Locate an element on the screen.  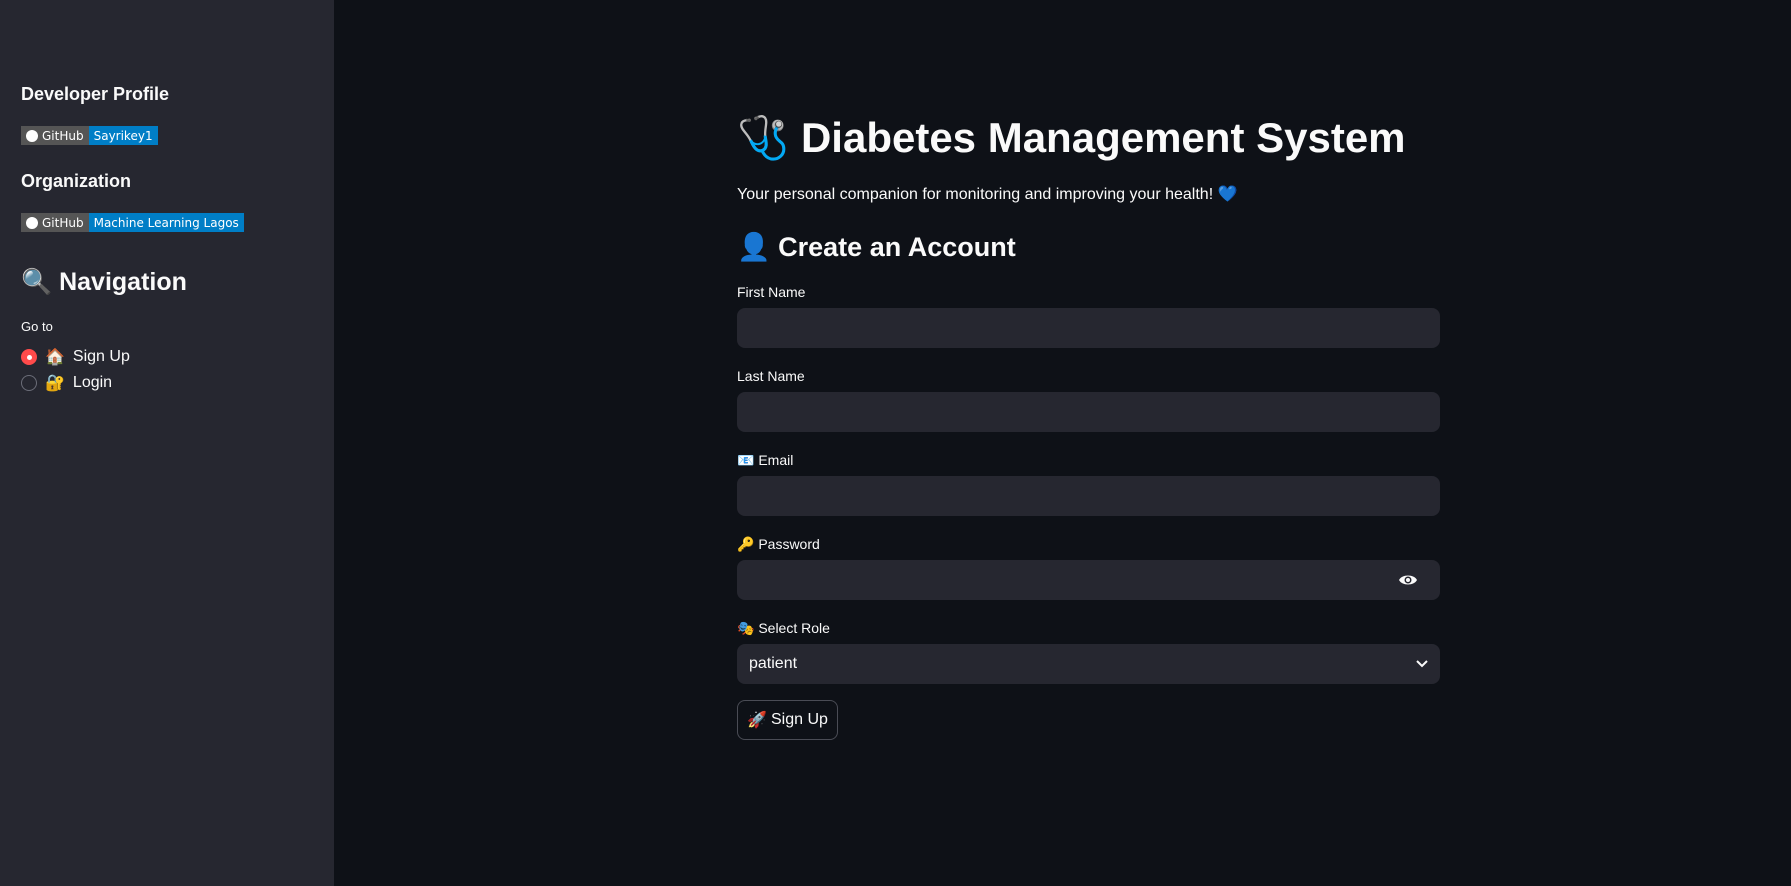
email-label: 📧 Email is located at coordinates (765, 460).